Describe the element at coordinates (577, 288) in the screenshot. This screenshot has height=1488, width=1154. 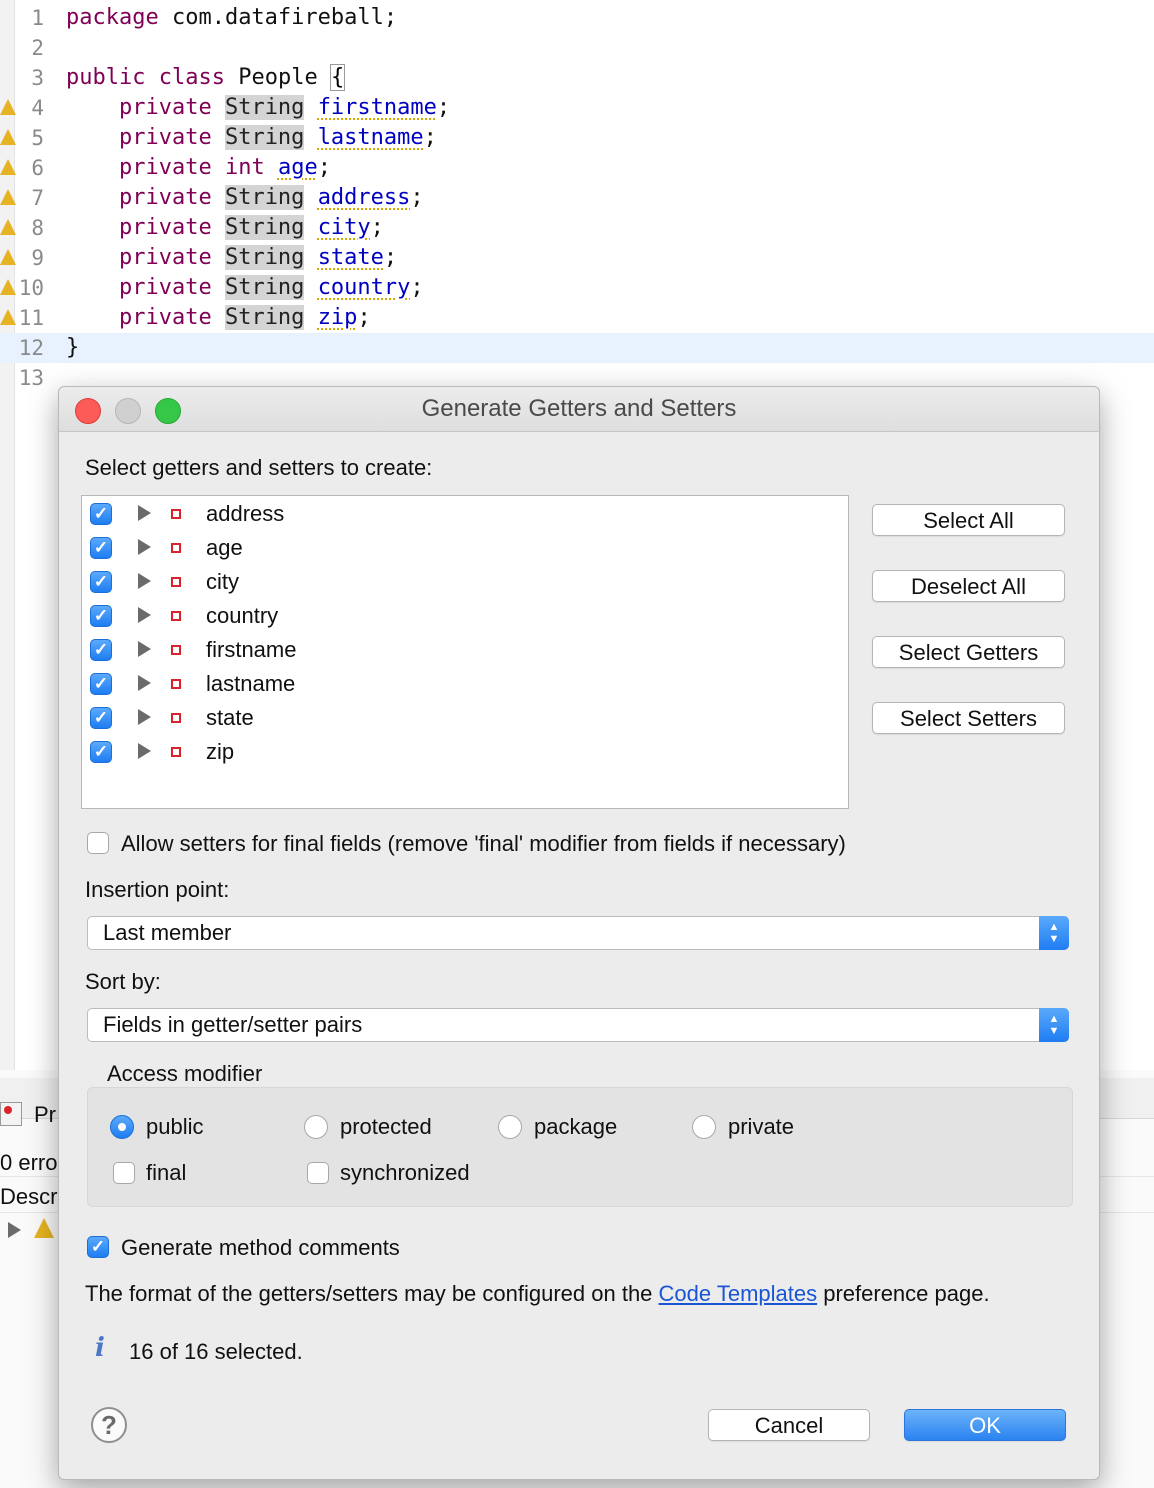
I see `code-line: 10 private String country;` at that location.